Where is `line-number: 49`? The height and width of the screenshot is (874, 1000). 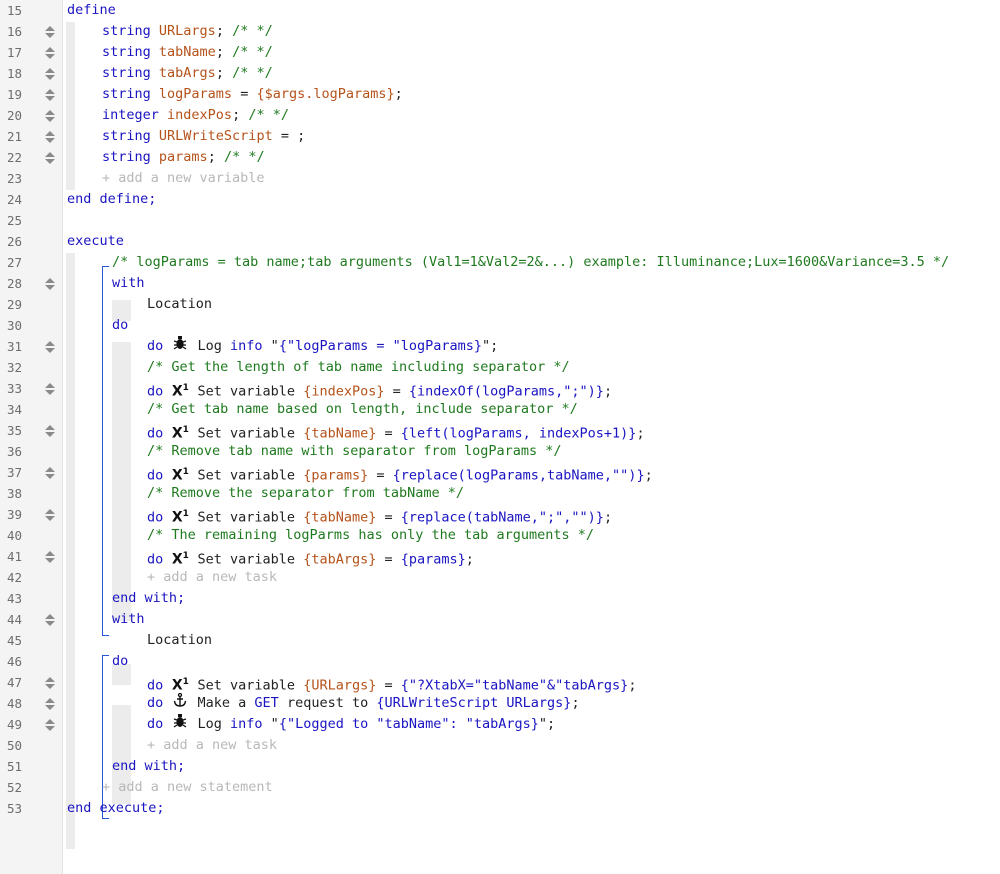 line-number: 49 is located at coordinates (14, 724).